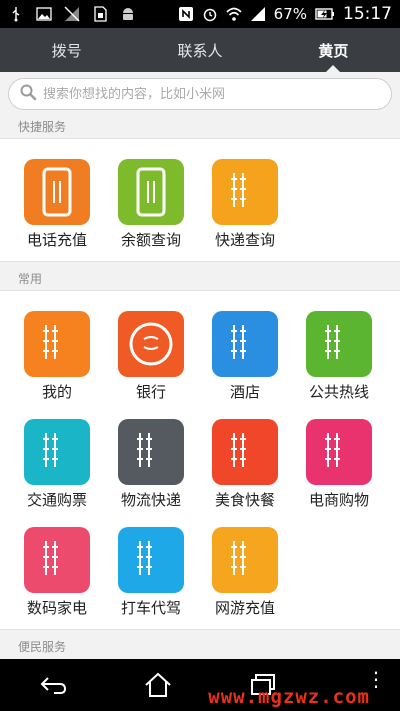  I want to click on overflow-menu-icon: ⋮, so click(376, 679).